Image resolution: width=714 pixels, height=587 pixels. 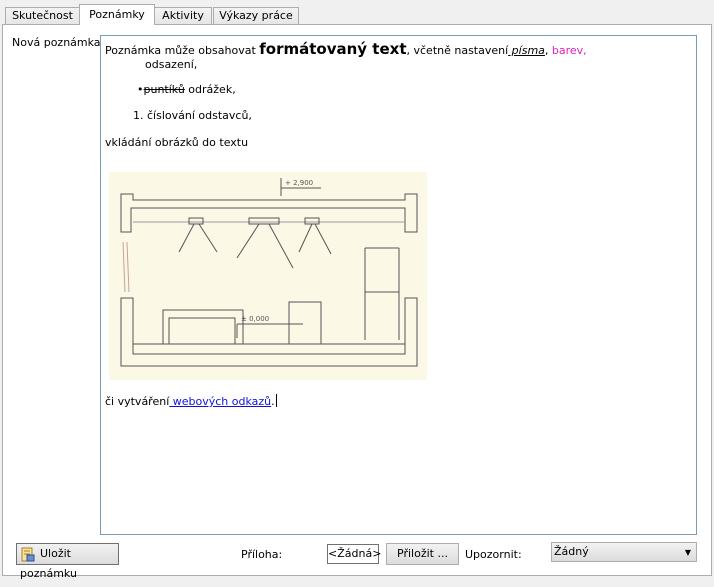 What do you see at coordinates (493, 554) in the screenshot?
I see `notify-label: Upozornit:` at bounding box center [493, 554].